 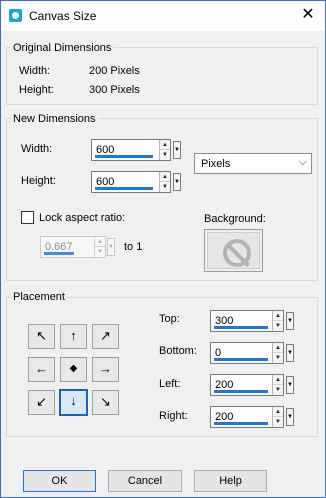 What do you see at coordinates (105, 369) in the screenshot?
I see `placement-middle-right-button: →` at bounding box center [105, 369].